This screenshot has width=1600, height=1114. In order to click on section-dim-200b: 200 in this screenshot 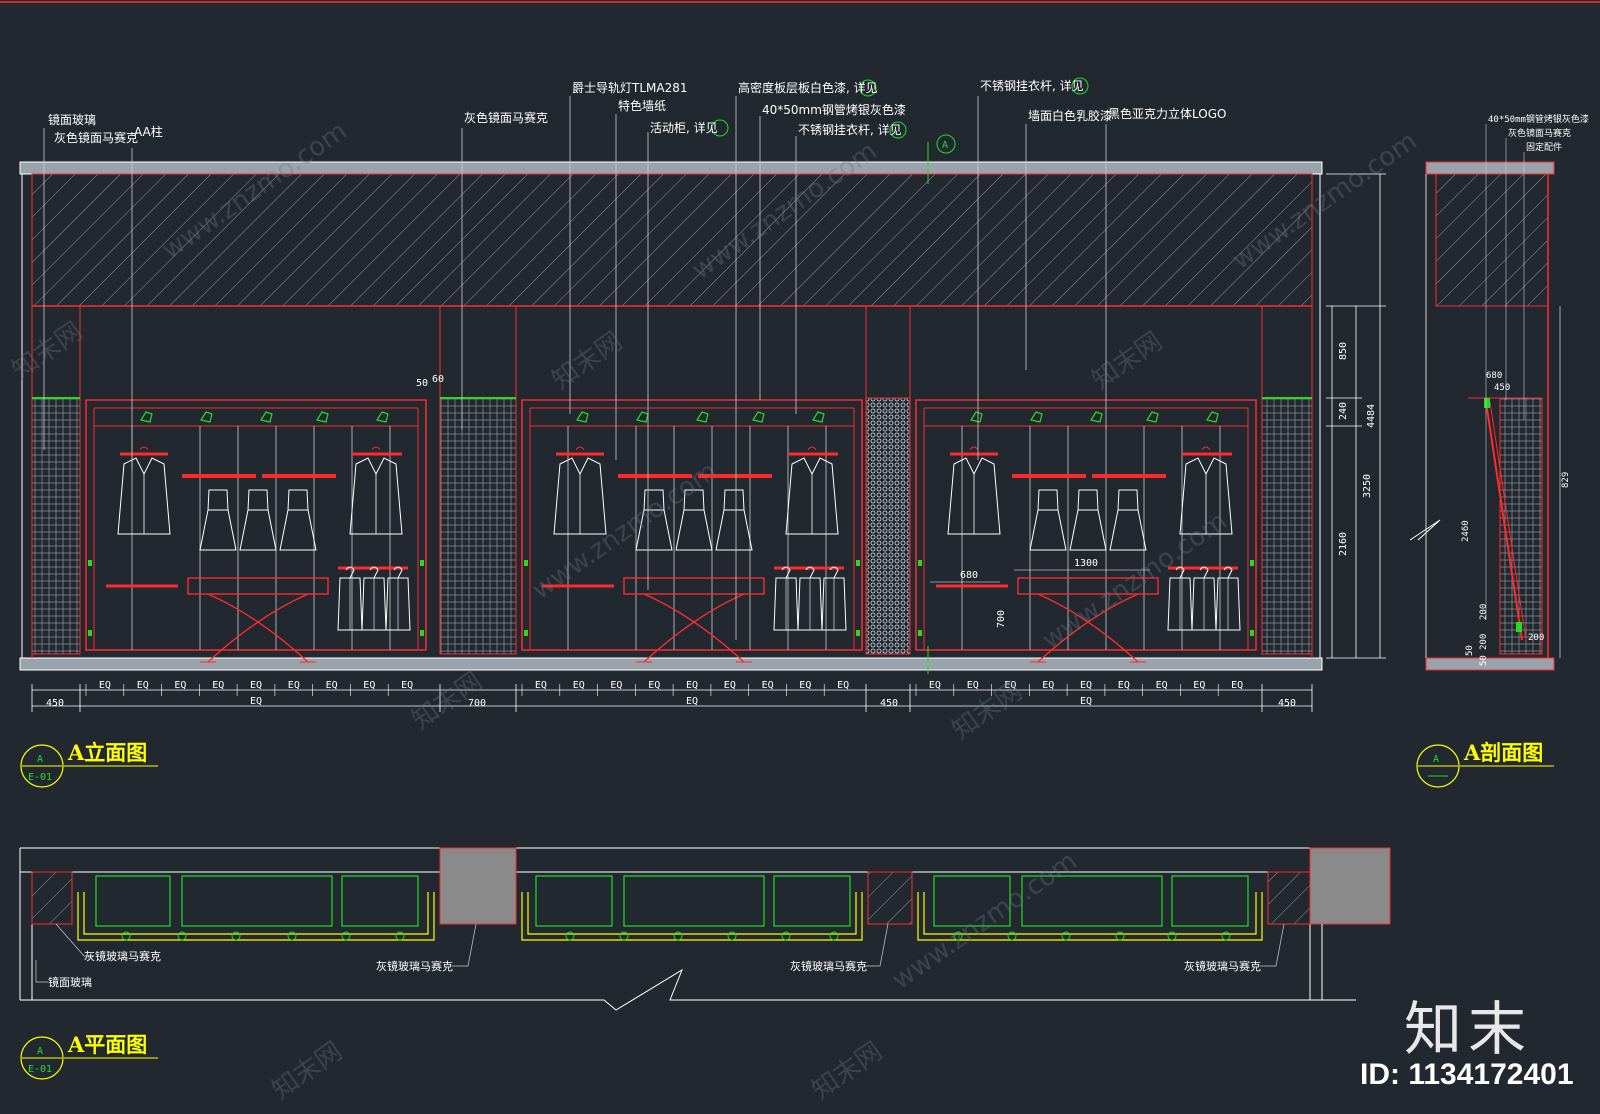, I will do `click(1484, 642)`.